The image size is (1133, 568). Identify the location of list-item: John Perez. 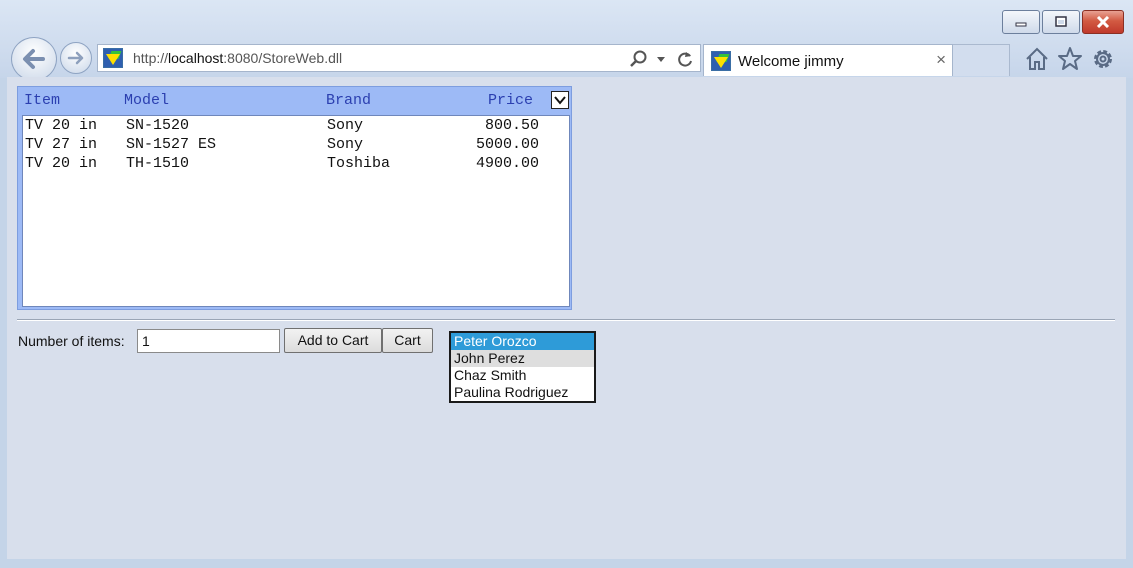
(522, 358).